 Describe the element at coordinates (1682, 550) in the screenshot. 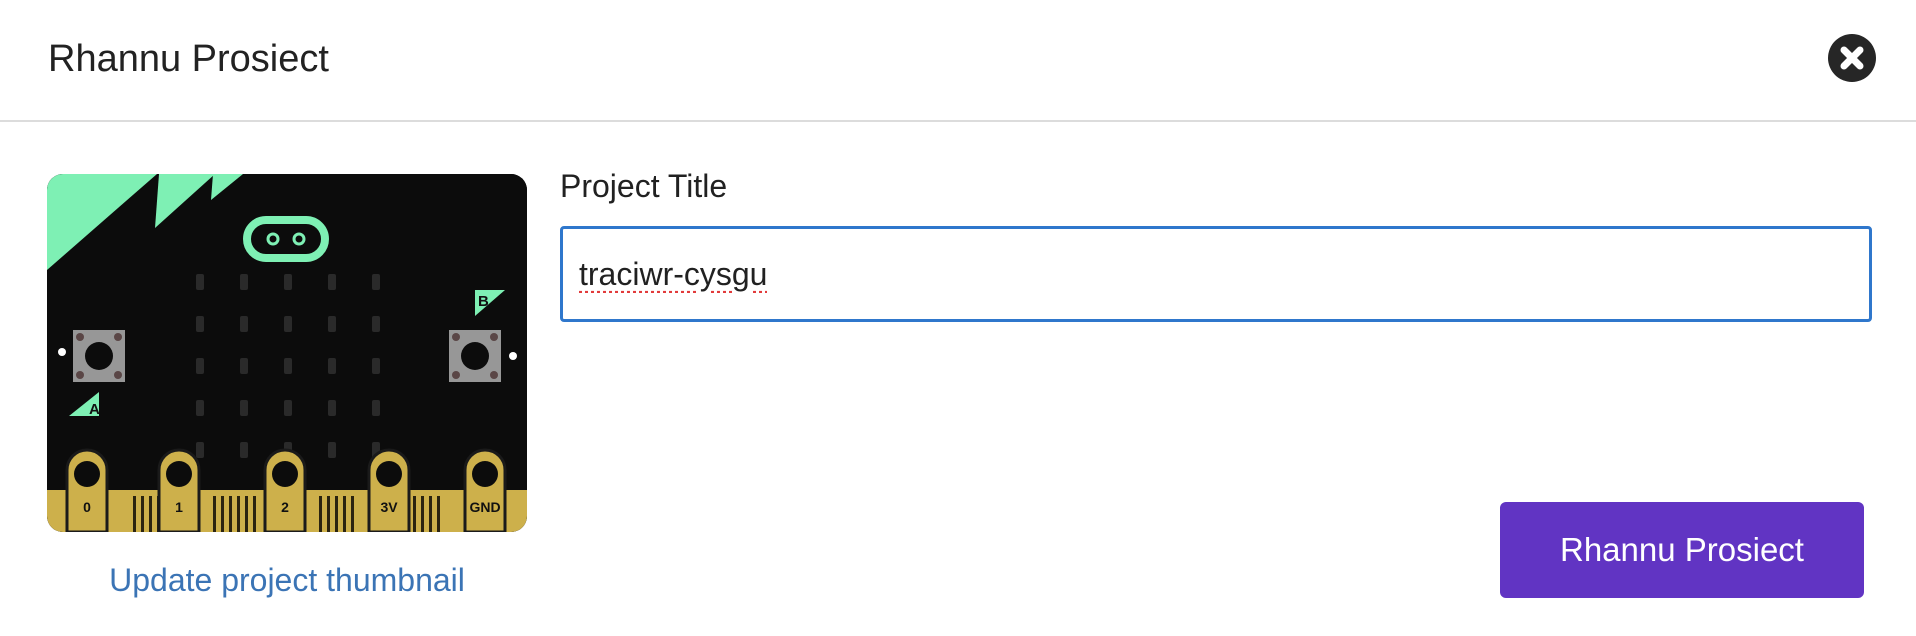

I see `share-project-button: Rhannu Prosiect` at that location.